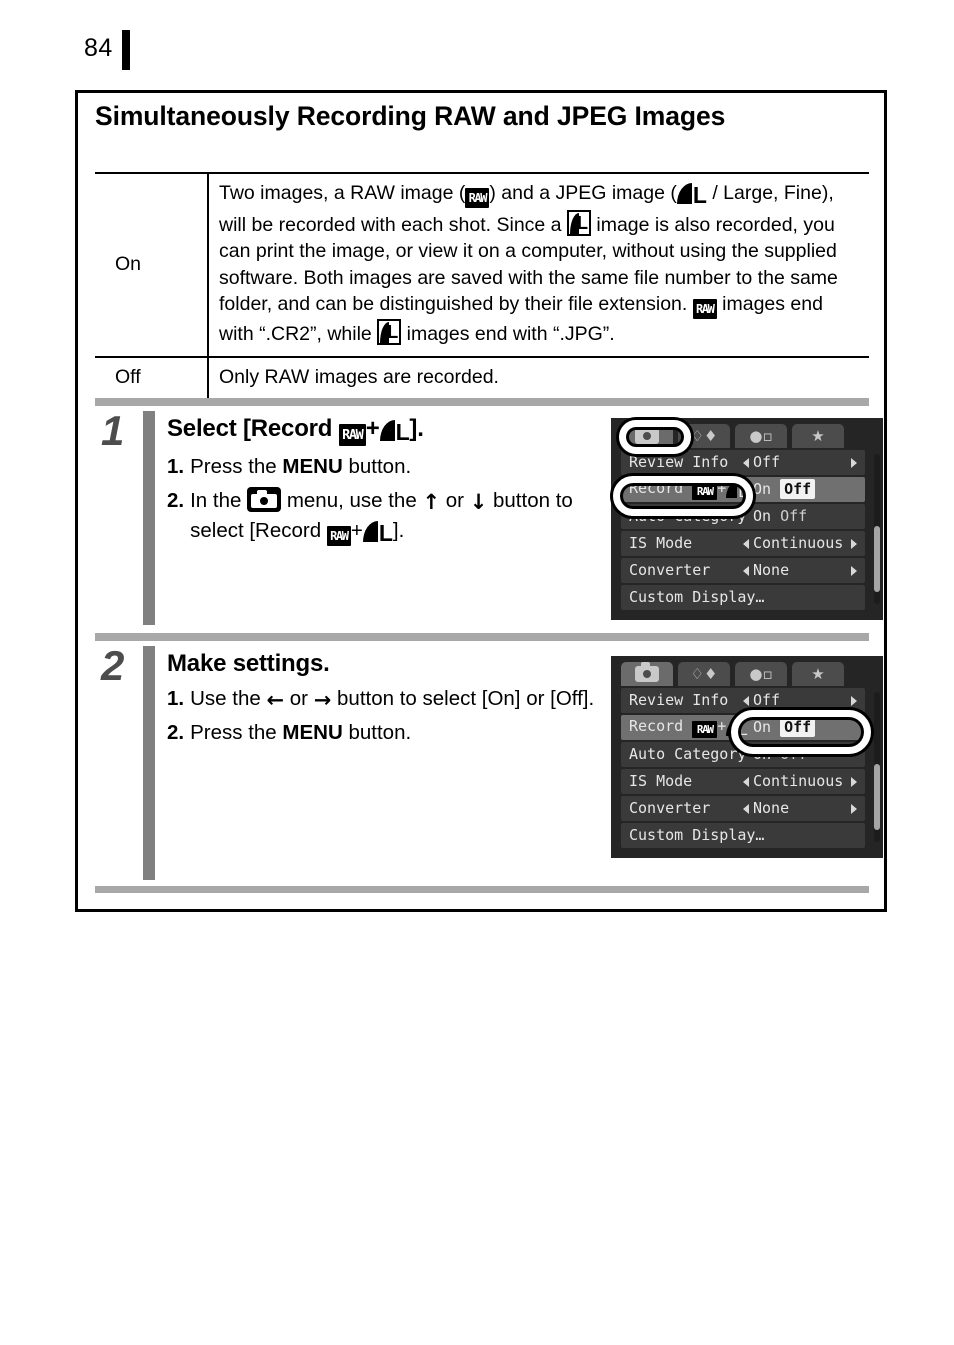 Image resolution: width=954 pixels, height=1345 pixels. Describe the element at coordinates (152, 265) in the screenshot. I see `row-label-on: On` at that location.